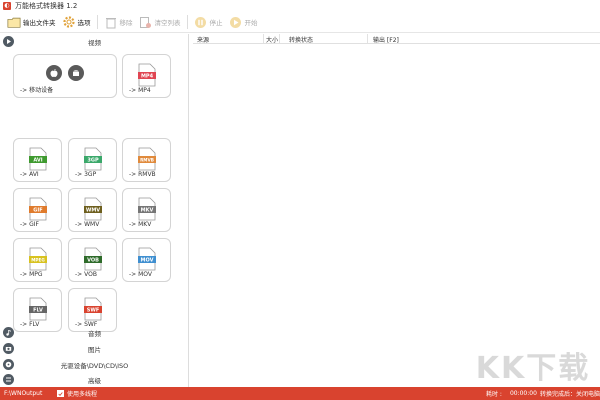 The image size is (600, 400). Describe the element at coordinates (8, 348) in the screenshot. I see `camera-icon` at that location.